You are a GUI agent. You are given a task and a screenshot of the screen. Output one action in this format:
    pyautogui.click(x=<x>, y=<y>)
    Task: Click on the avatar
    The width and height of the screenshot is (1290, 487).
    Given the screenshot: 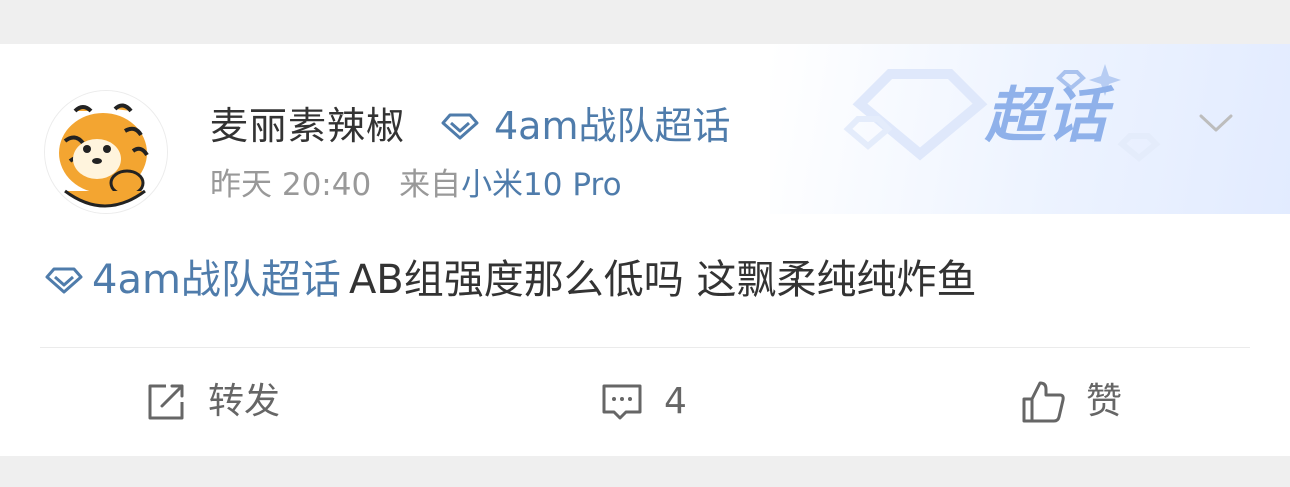 What is the action you would take?
    pyautogui.click(x=106, y=152)
    